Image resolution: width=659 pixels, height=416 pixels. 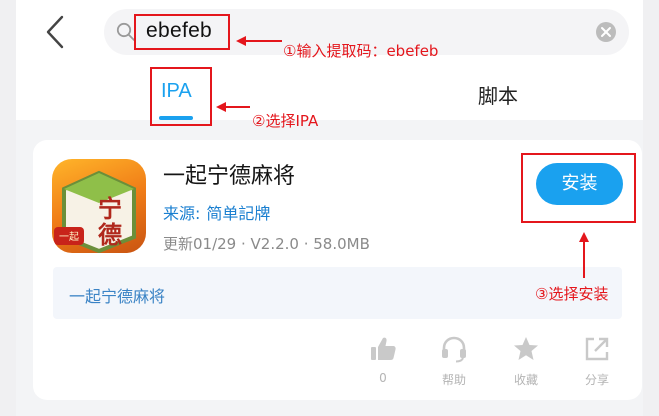 I want to click on back-arrow-icon, so click(x=57, y=32).